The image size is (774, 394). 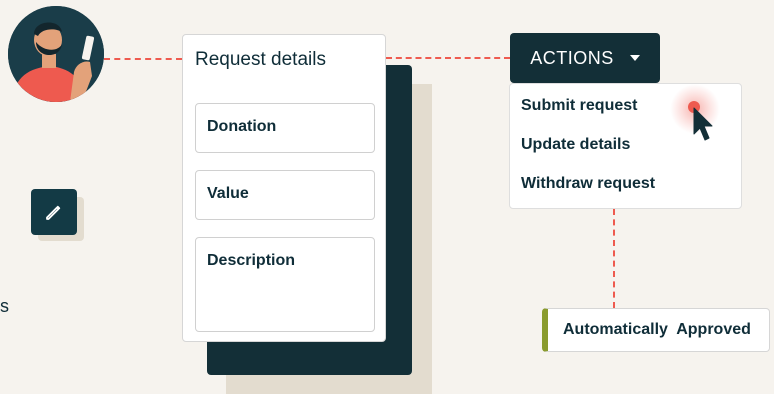 I want to click on value-field: Value, so click(x=285, y=195).